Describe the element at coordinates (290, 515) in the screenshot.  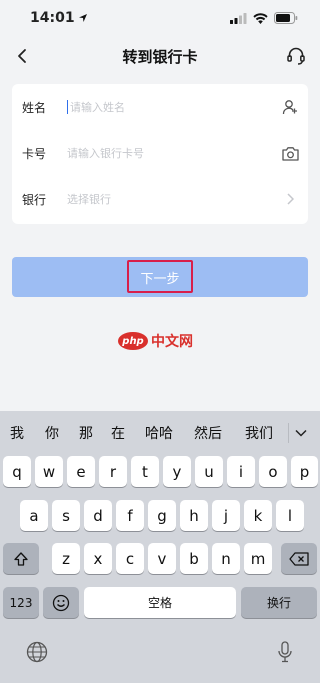
I see `key-l: l` at that location.